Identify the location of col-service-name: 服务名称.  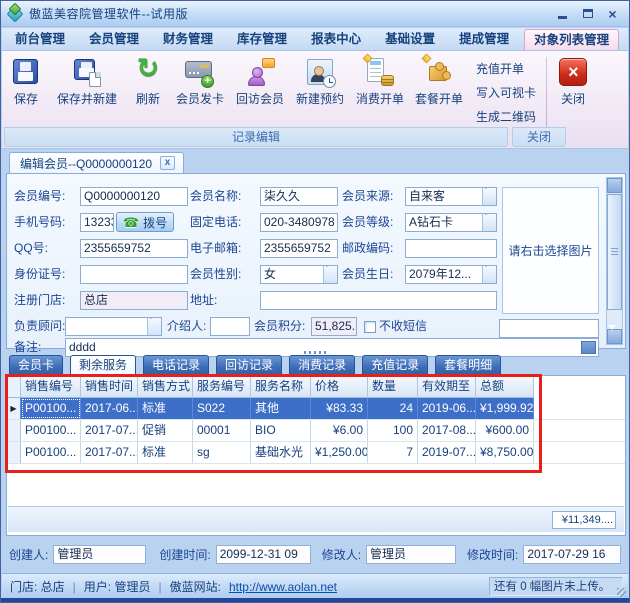
(281, 387).